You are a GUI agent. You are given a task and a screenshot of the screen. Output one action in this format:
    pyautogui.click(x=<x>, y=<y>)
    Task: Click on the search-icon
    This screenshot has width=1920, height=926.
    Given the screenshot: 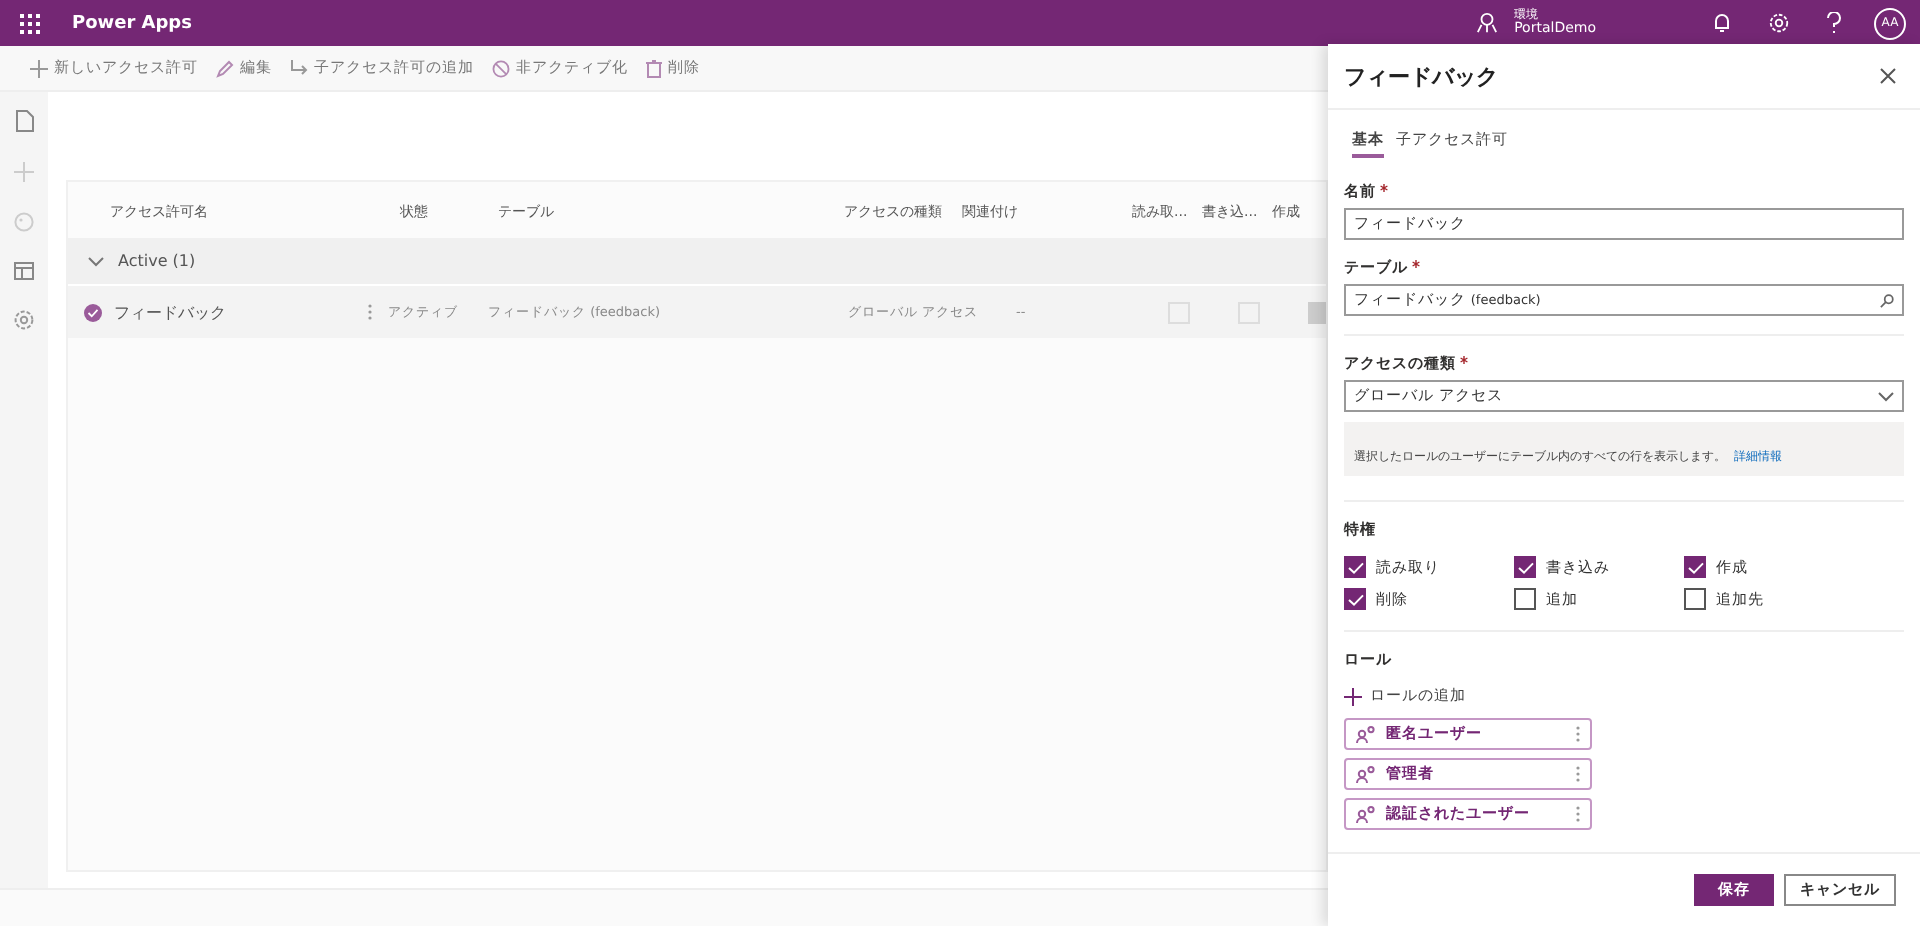 What is the action you would take?
    pyautogui.click(x=1887, y=300)
    